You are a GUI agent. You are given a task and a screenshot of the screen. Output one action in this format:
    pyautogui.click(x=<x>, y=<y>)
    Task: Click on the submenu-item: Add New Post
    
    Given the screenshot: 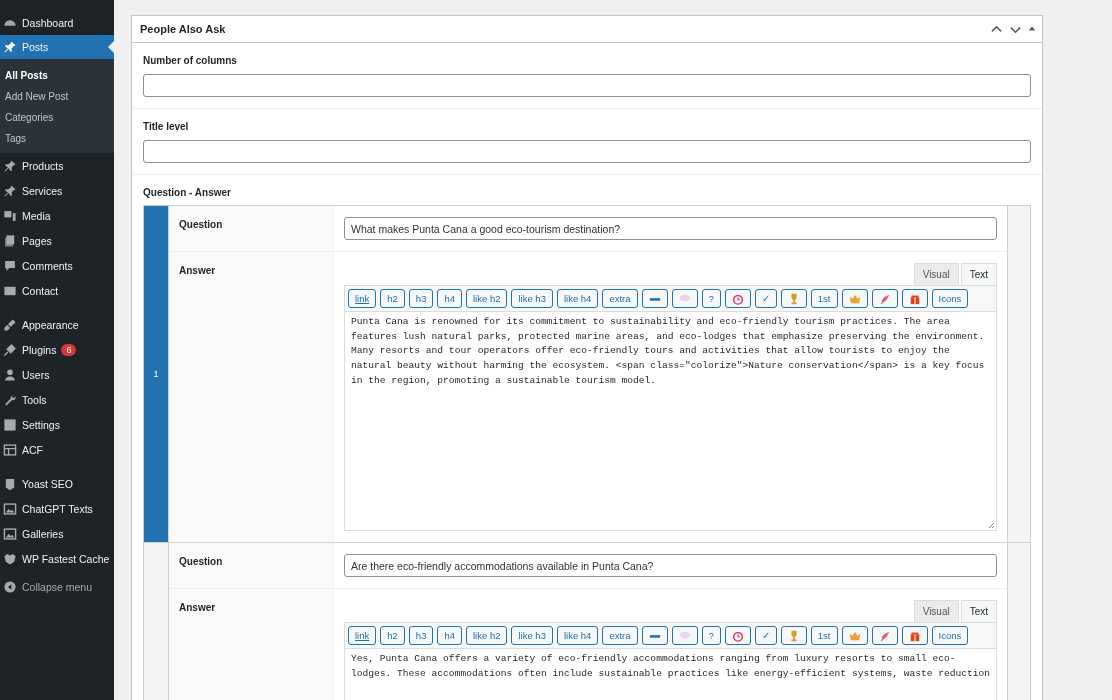 What is the action you would take?
    pyautogui.click(x=57, y=96)
    